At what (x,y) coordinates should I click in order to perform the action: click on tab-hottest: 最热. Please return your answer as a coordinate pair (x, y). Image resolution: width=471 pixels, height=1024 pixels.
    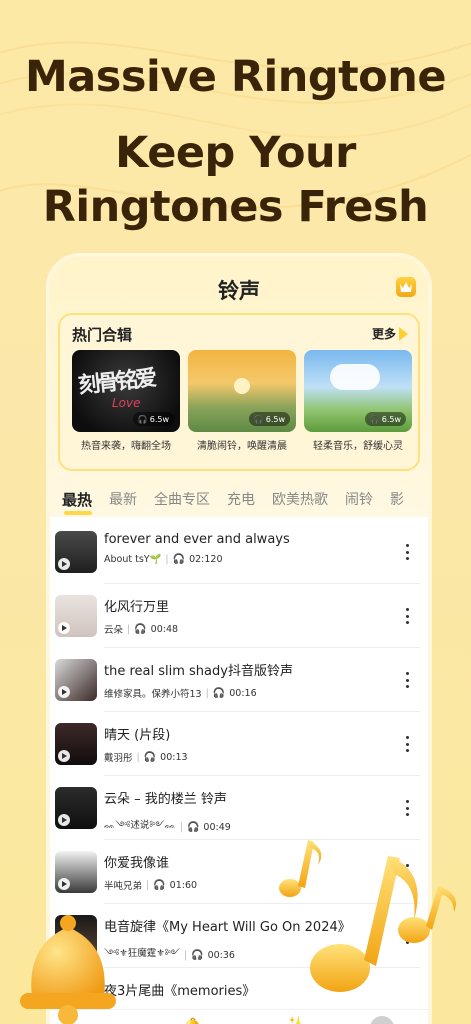
    Looking at the image, I should click on (77, 502).